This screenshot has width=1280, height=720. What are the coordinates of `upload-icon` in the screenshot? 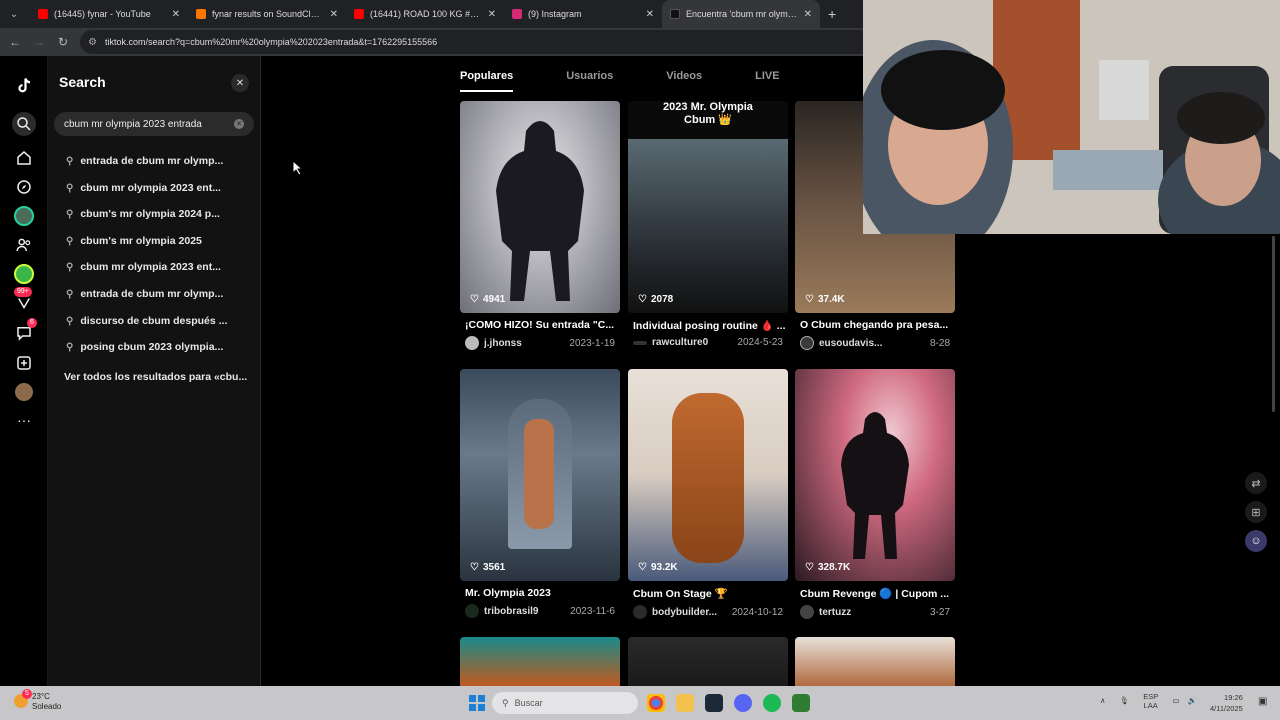 It's located at (24, 363).